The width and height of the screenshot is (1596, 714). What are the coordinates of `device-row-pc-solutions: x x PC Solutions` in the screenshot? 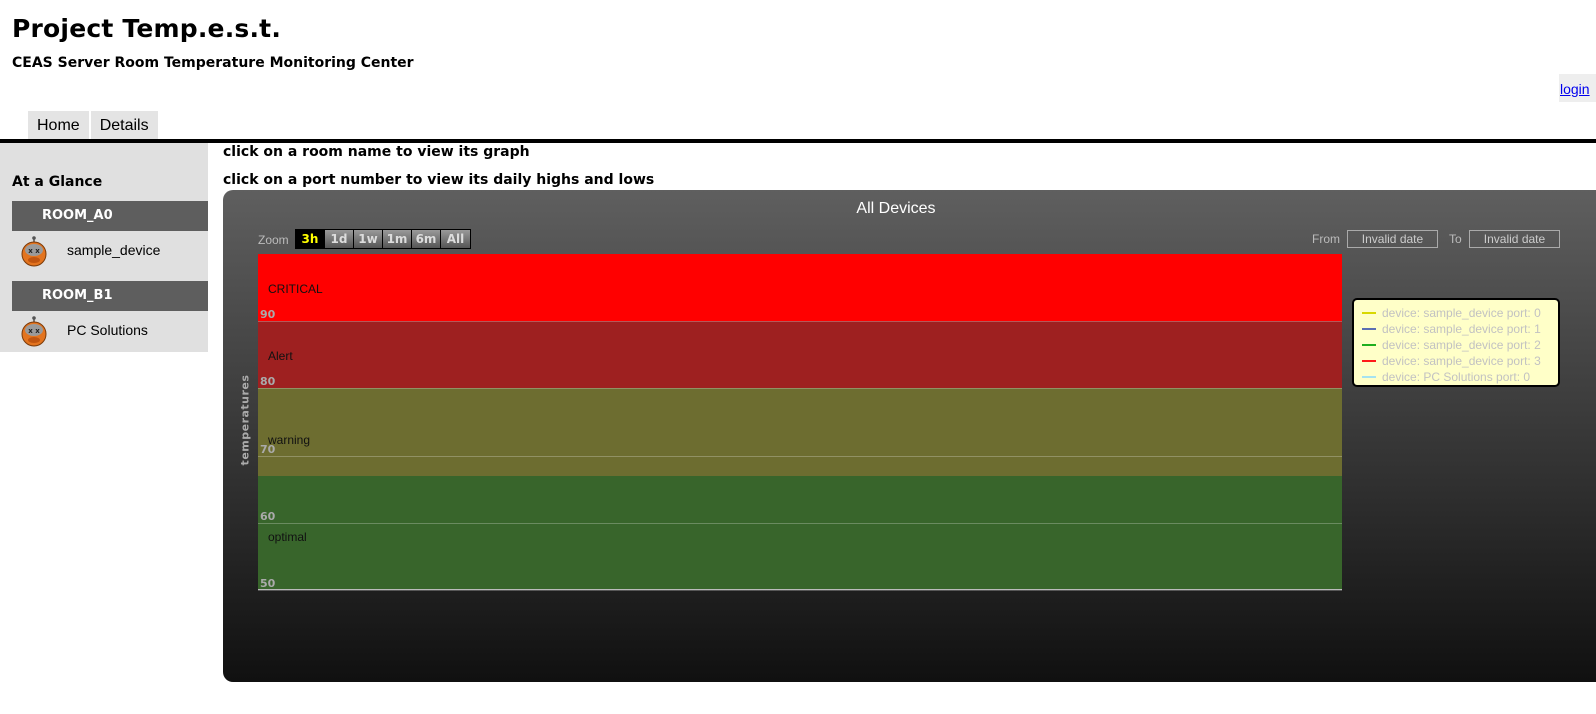 It's located at (104, 331).